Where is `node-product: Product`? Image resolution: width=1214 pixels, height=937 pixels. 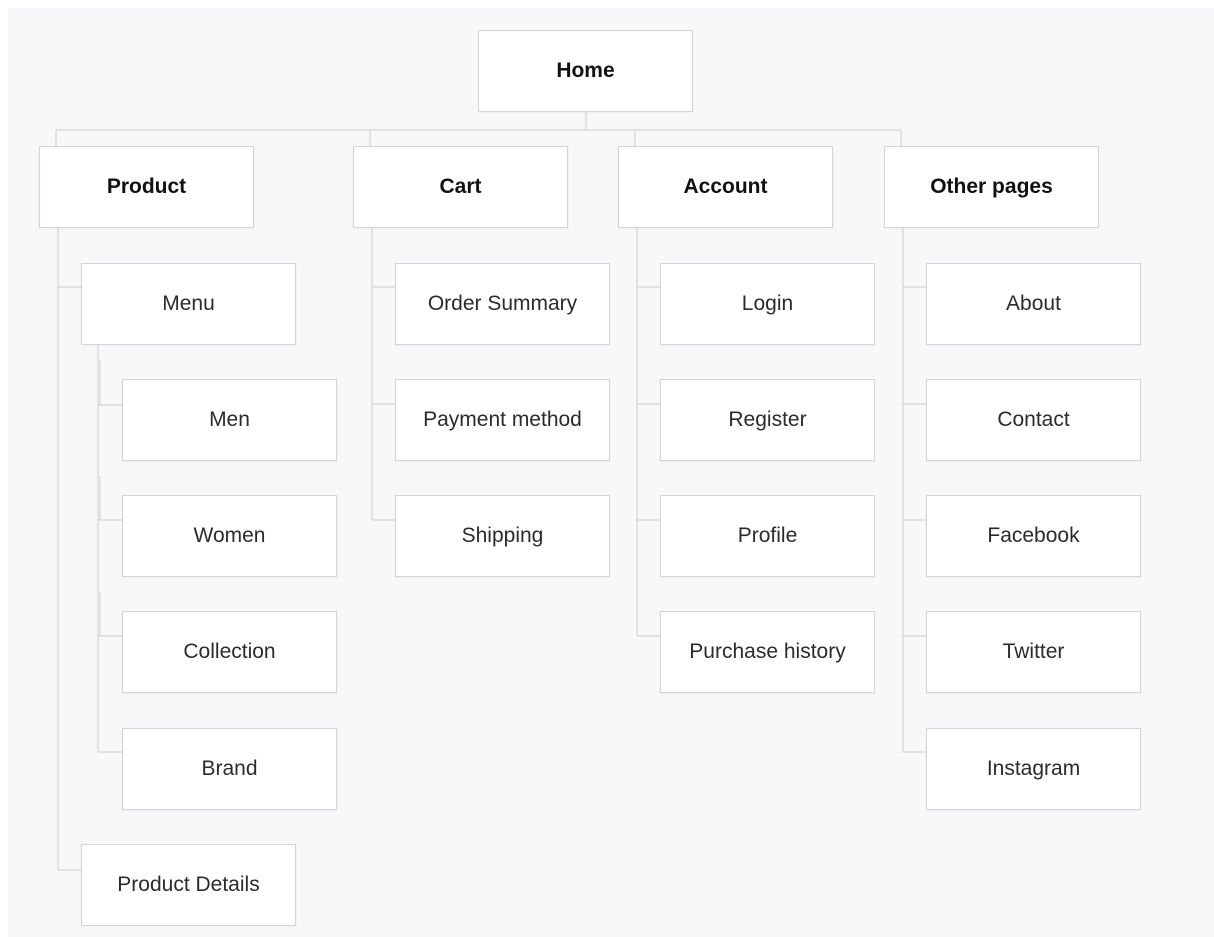
node-product: Product is located at coordinates (146, 187).